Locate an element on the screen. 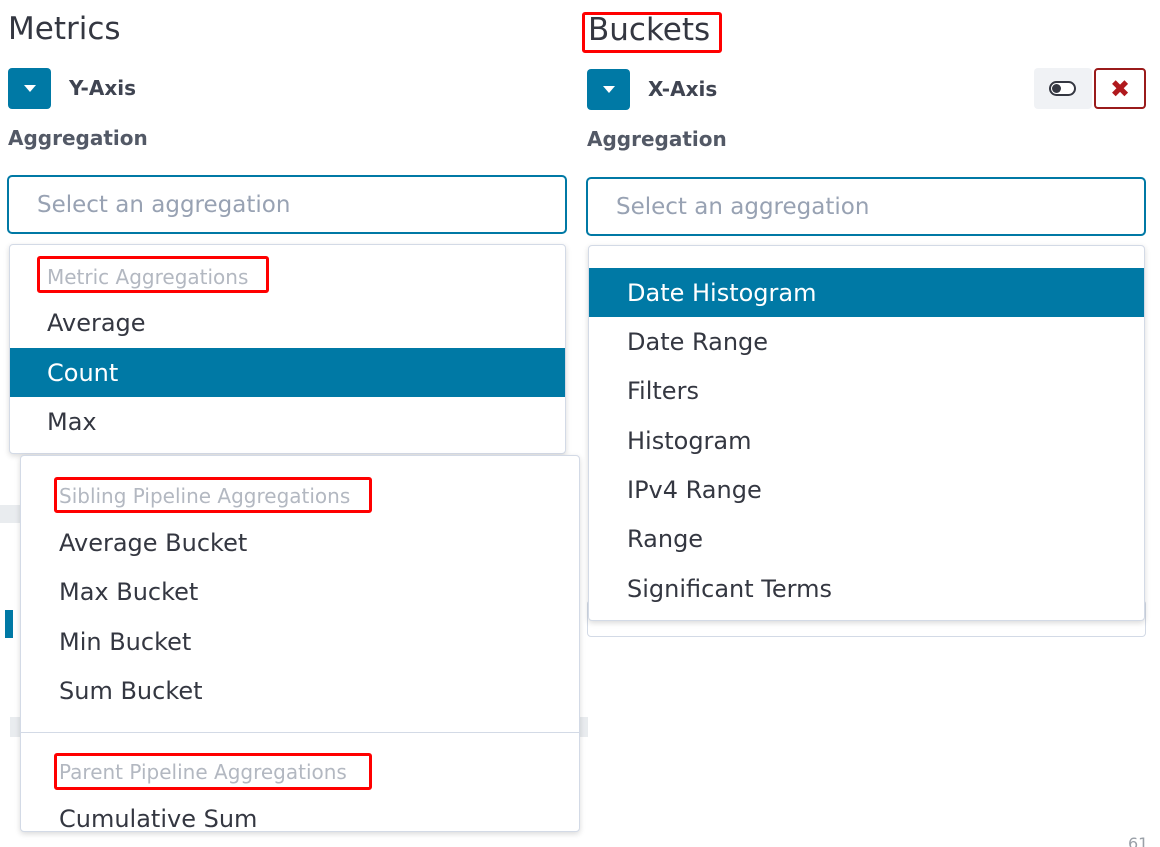 Image resolution: width=1160 pixels, height=847 pixels. background-fragment-accent is located at coordinates (9, 624).